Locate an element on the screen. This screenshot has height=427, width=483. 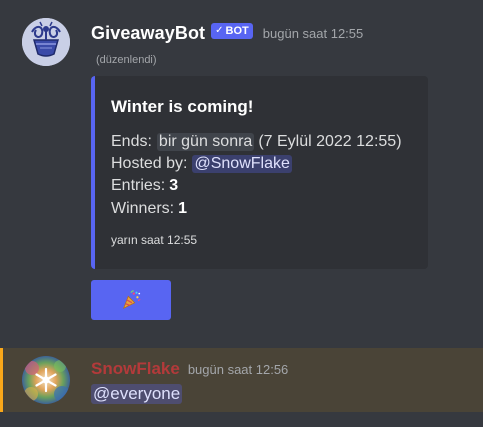
entries-line: Entries: 3 is located at coordinates (144, 186).